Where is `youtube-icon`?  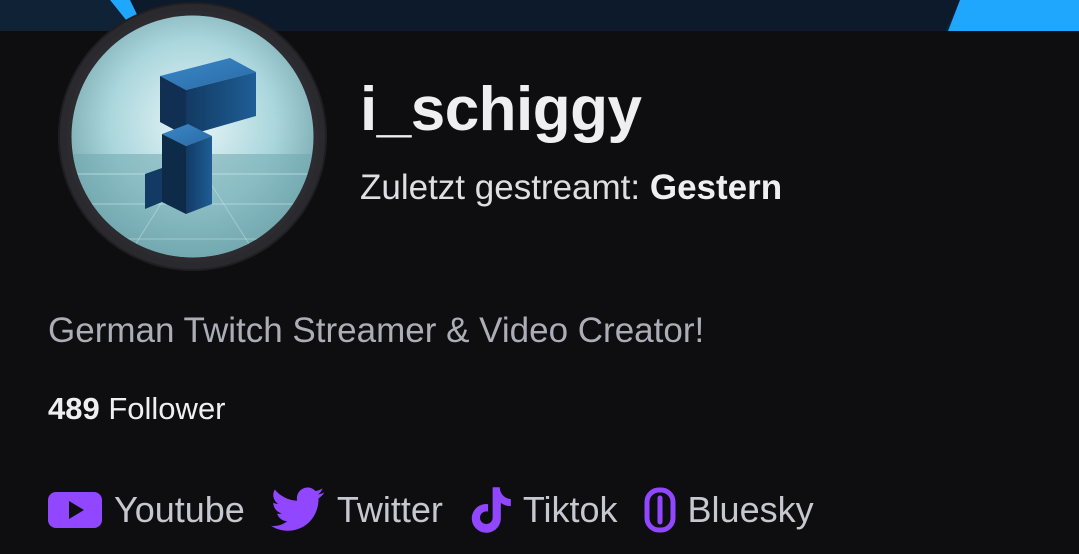 youtube-icon is located at coordinates (75, 510).